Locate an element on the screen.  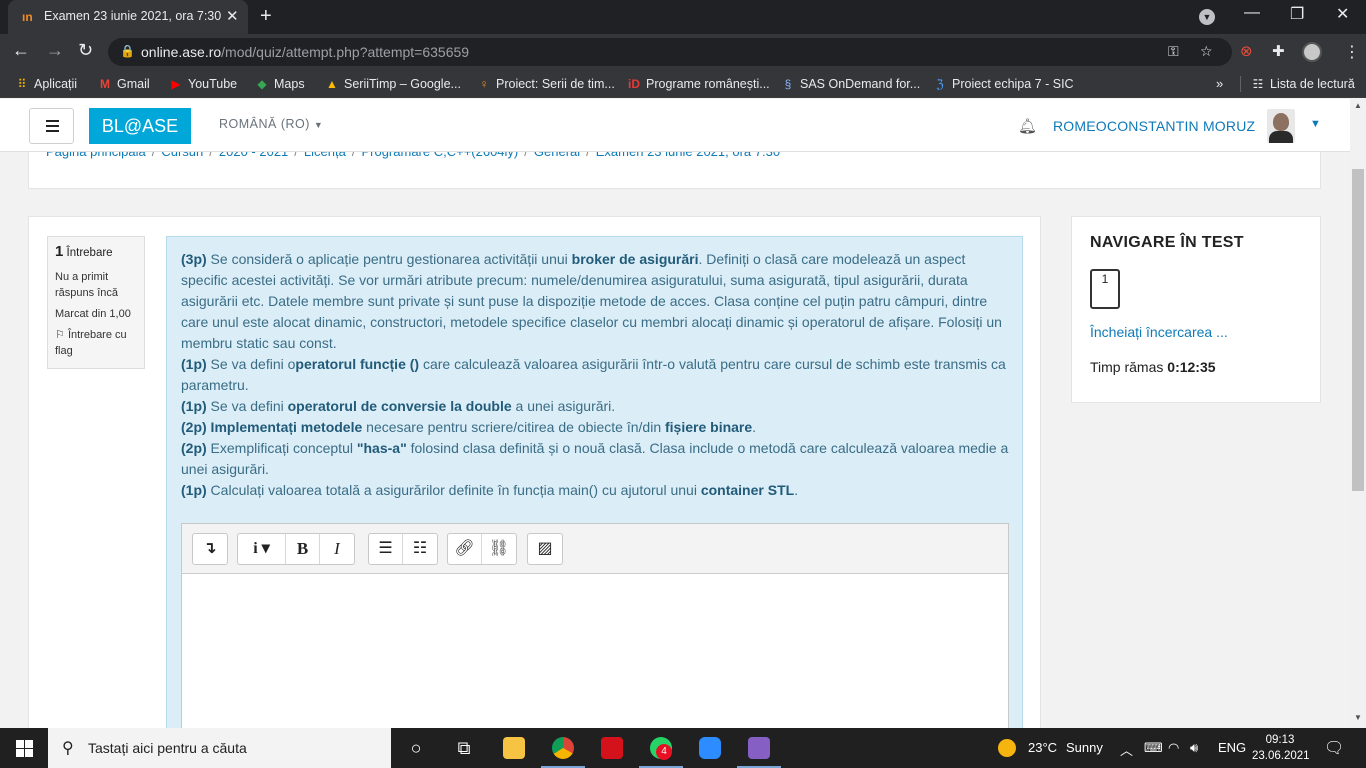
temperature: 23°C is located at coordinates (1042, 747).